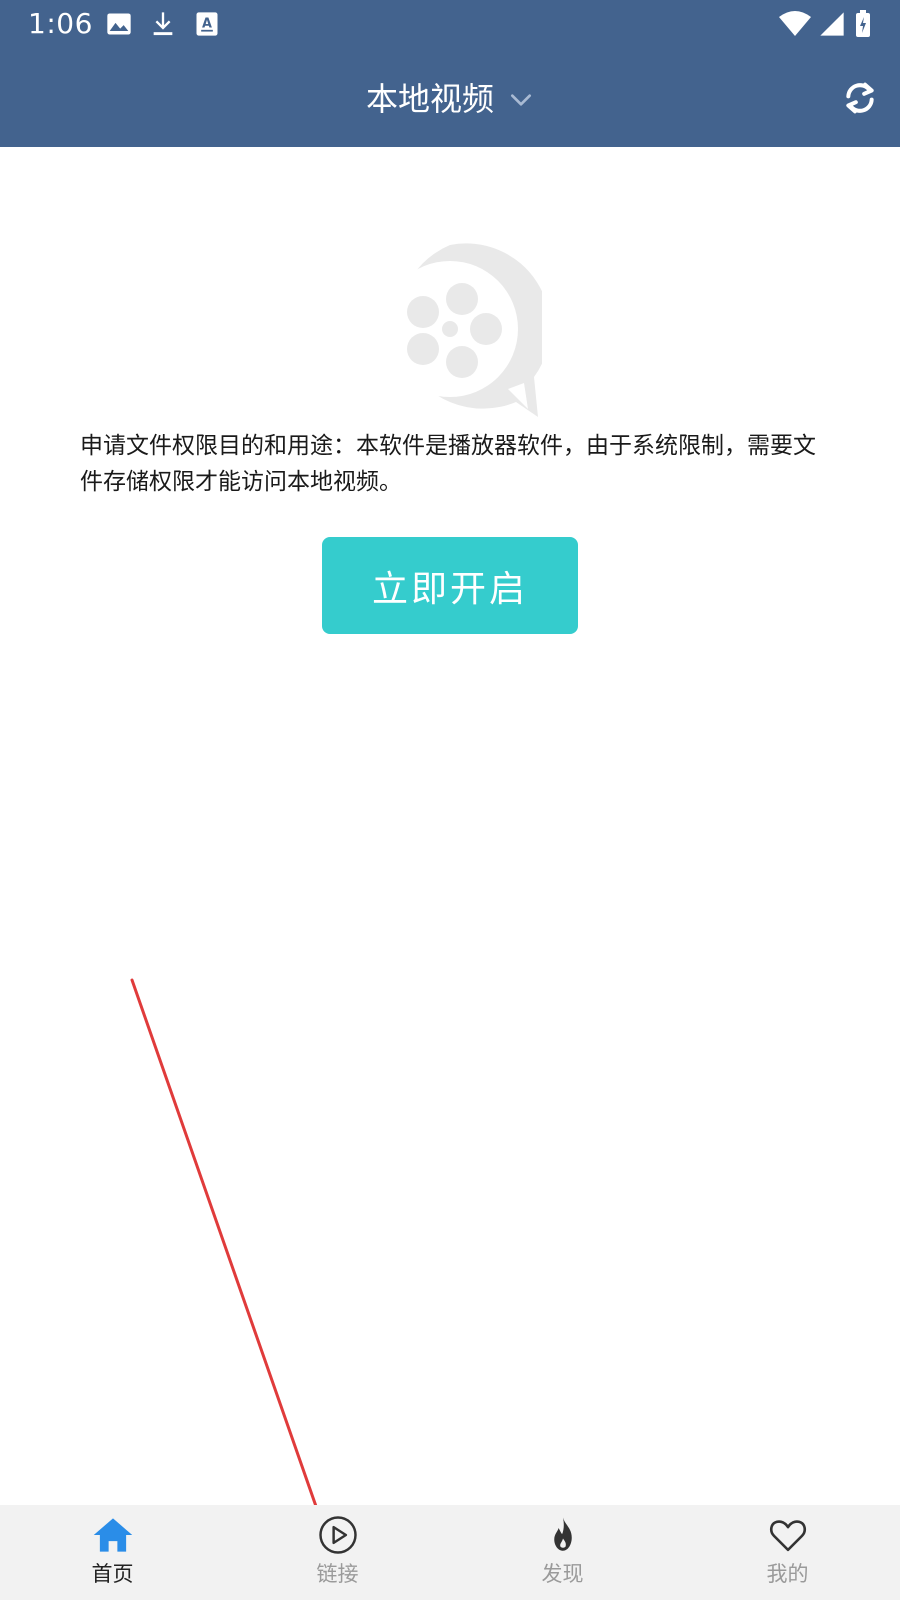 The width and height of the screenshot is (900, 1600). I want to click on page-title: 本地视频, so click(429, 98).